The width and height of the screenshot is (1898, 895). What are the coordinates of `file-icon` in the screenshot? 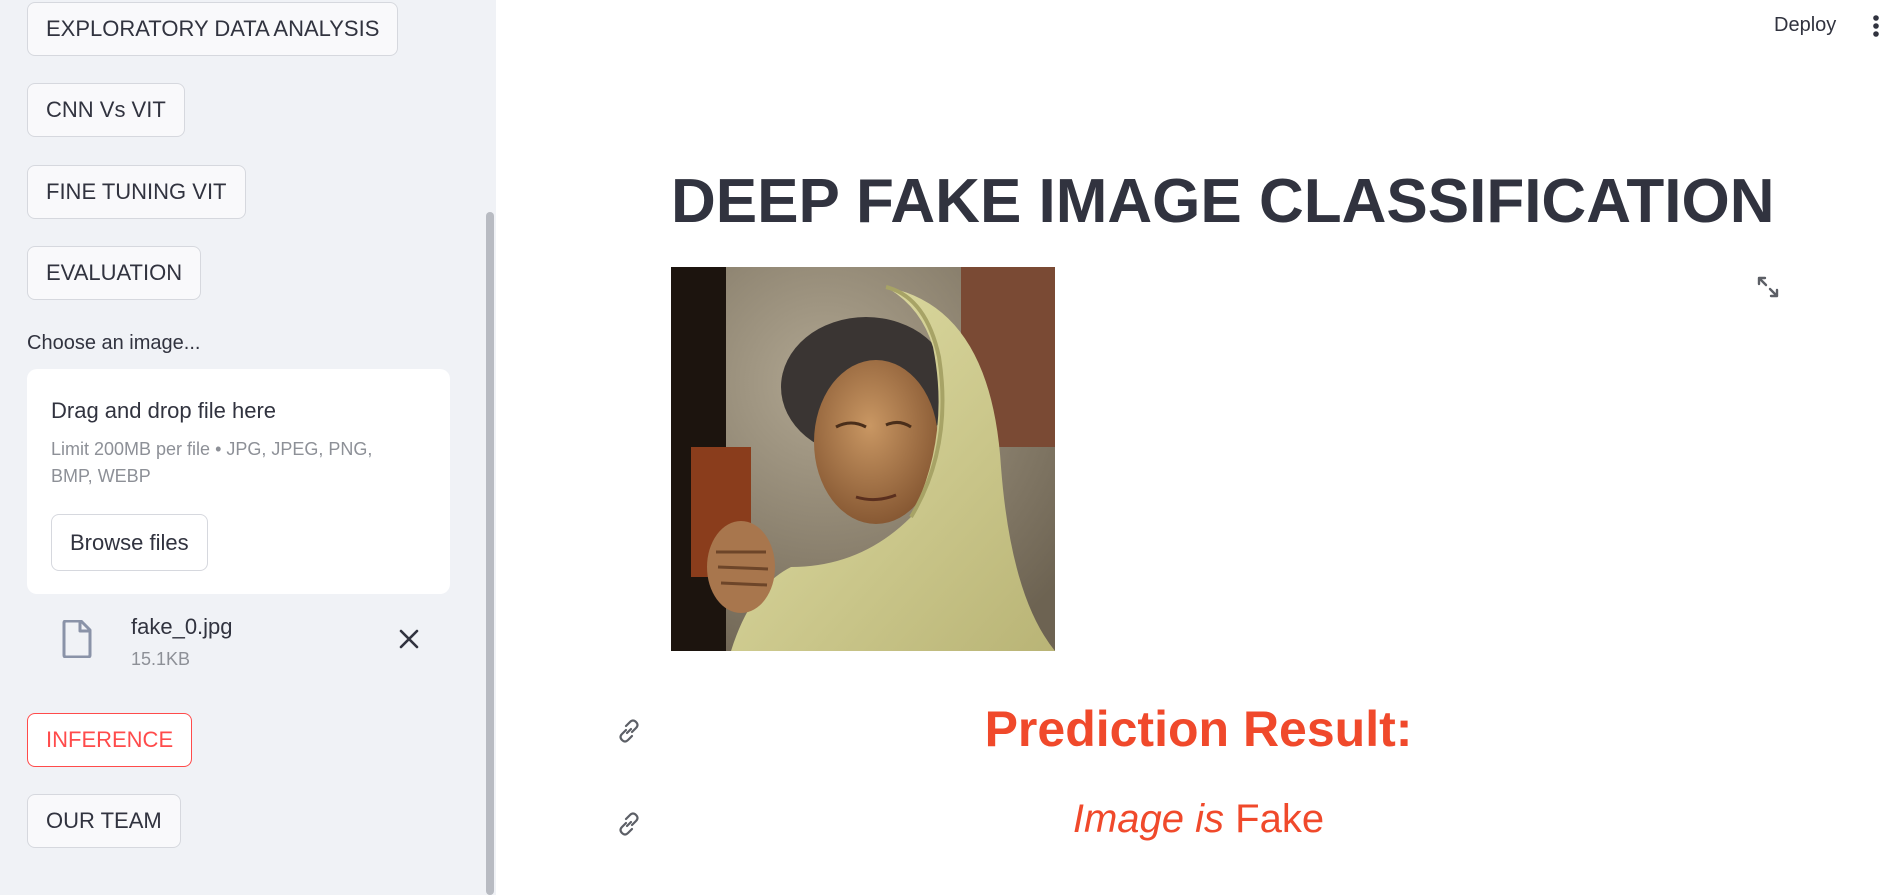 It's located at (77, 641).